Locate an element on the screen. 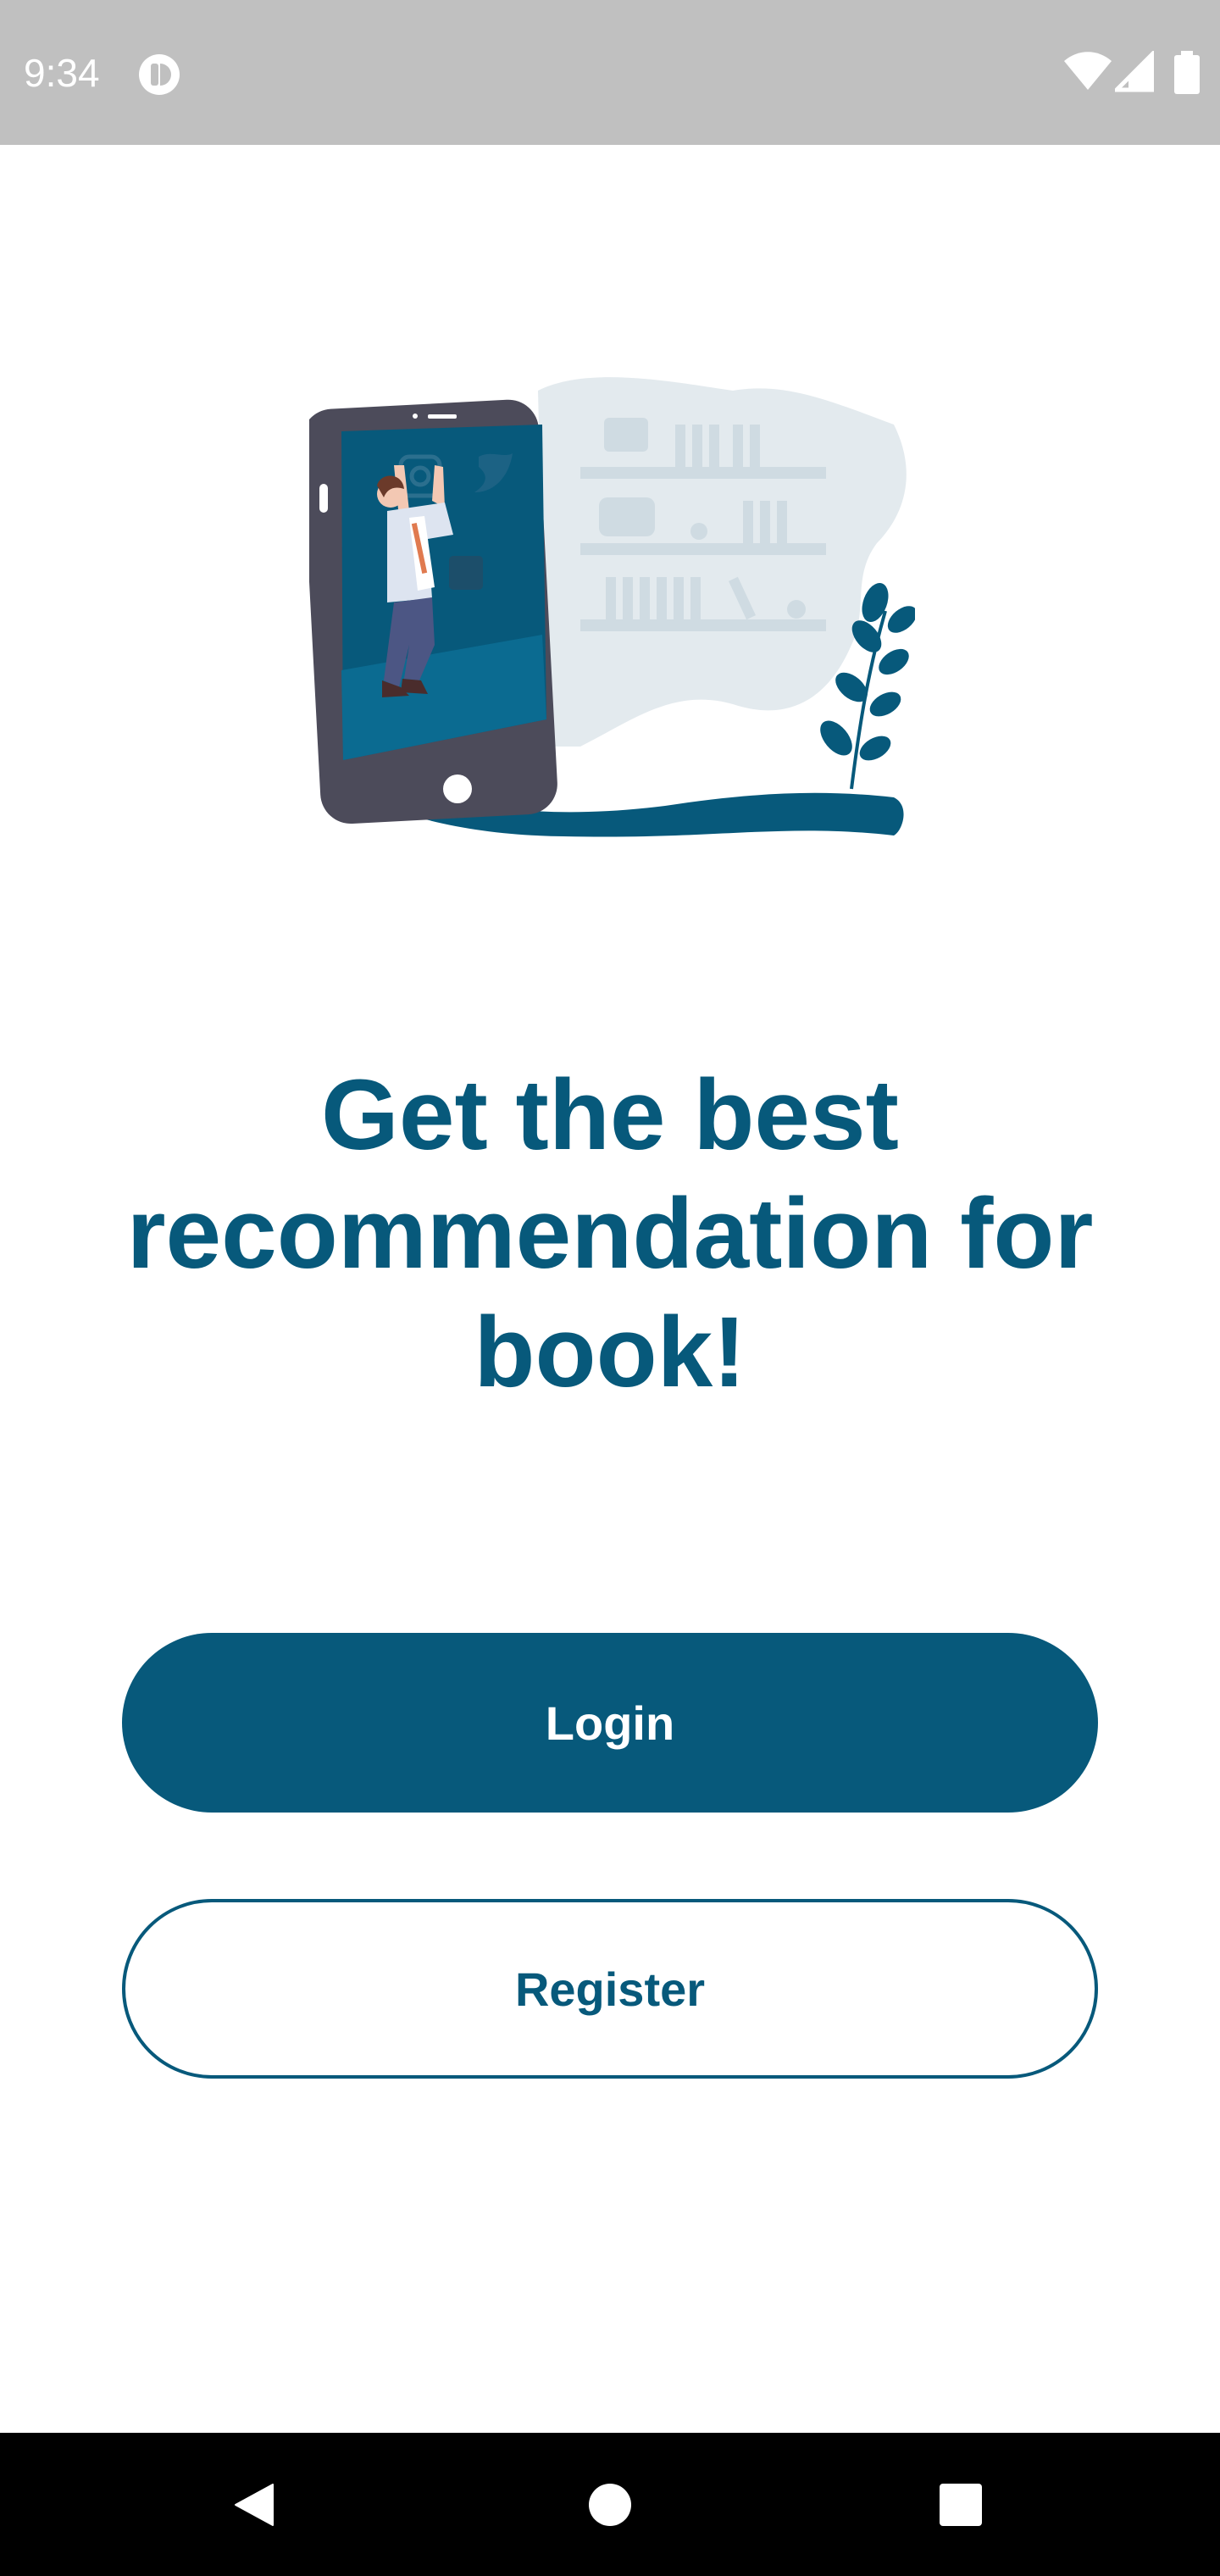 The image size is (1220, 2576). register-button: Register is located at coordinates (610, 1989).